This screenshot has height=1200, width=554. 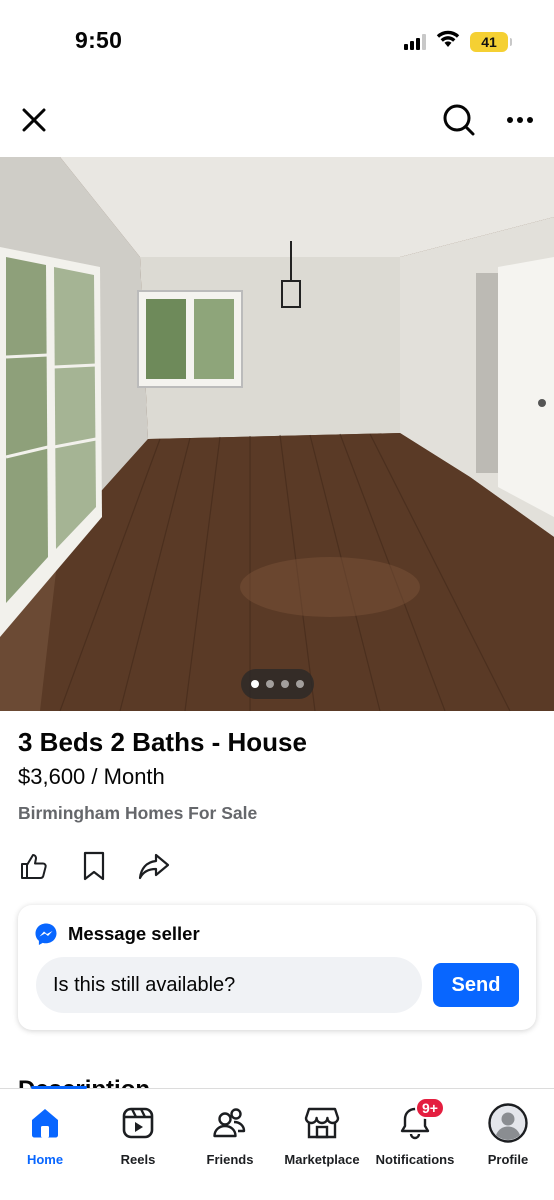 What do you see at coordinates (230, 1159) in the screenshot?
I see `tab-label: Friends` at bounding box center [230, 1159].